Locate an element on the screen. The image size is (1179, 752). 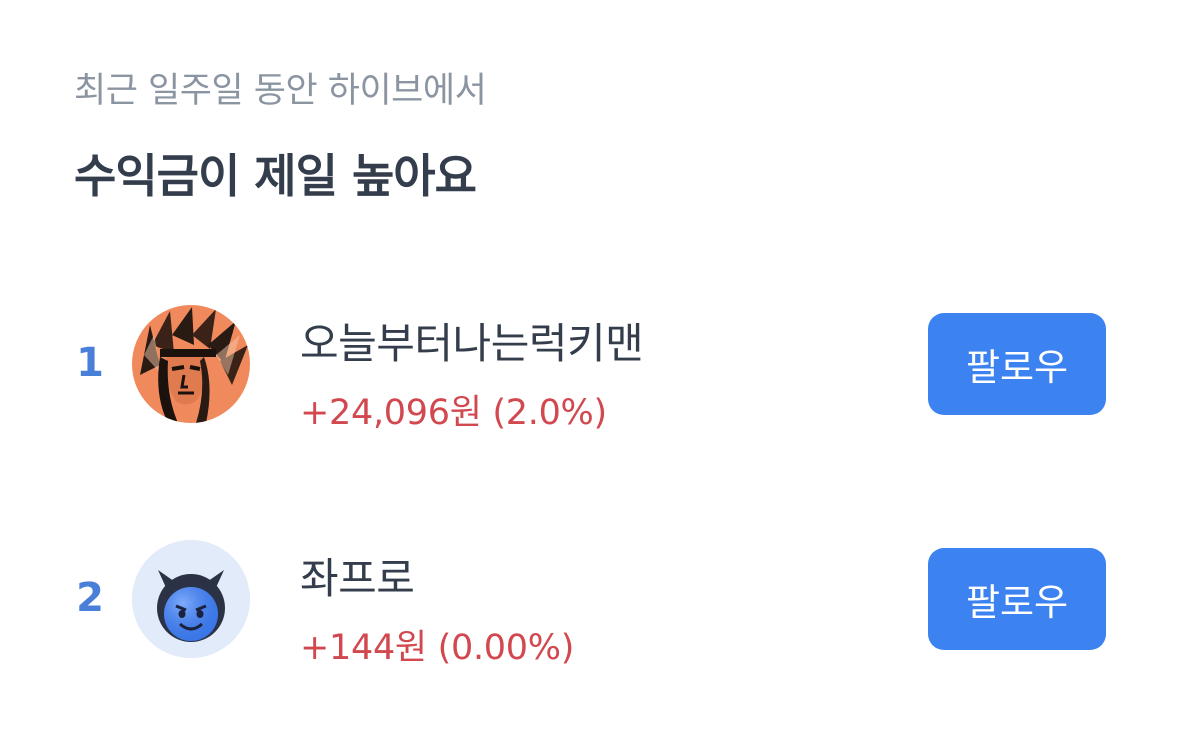
blue-devil-avatar is located at coordinates (191, 599).